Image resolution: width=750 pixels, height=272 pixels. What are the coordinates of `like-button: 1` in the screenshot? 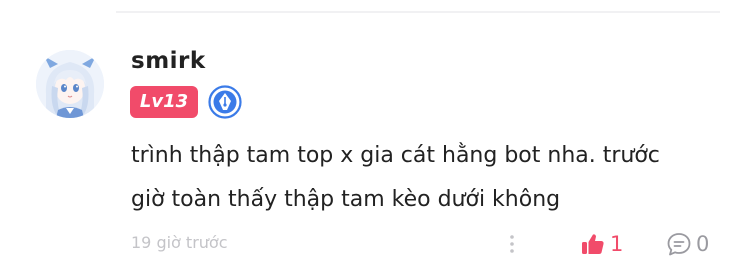 It's located at (601, 244).